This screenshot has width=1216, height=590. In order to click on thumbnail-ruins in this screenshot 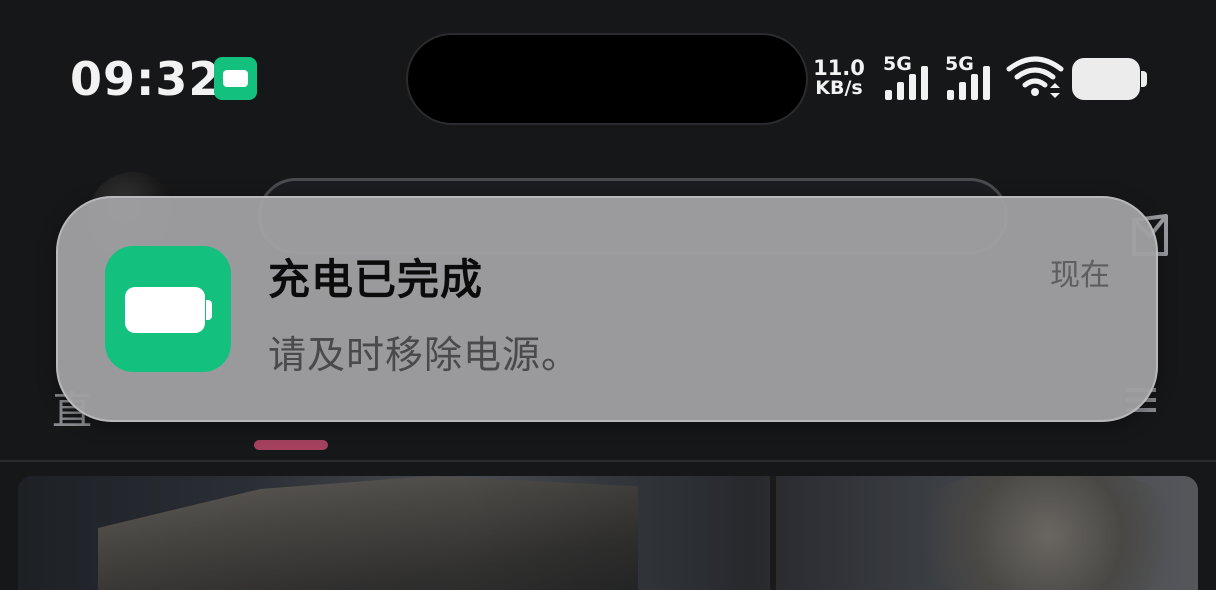, I will do `click(368, 533)`.